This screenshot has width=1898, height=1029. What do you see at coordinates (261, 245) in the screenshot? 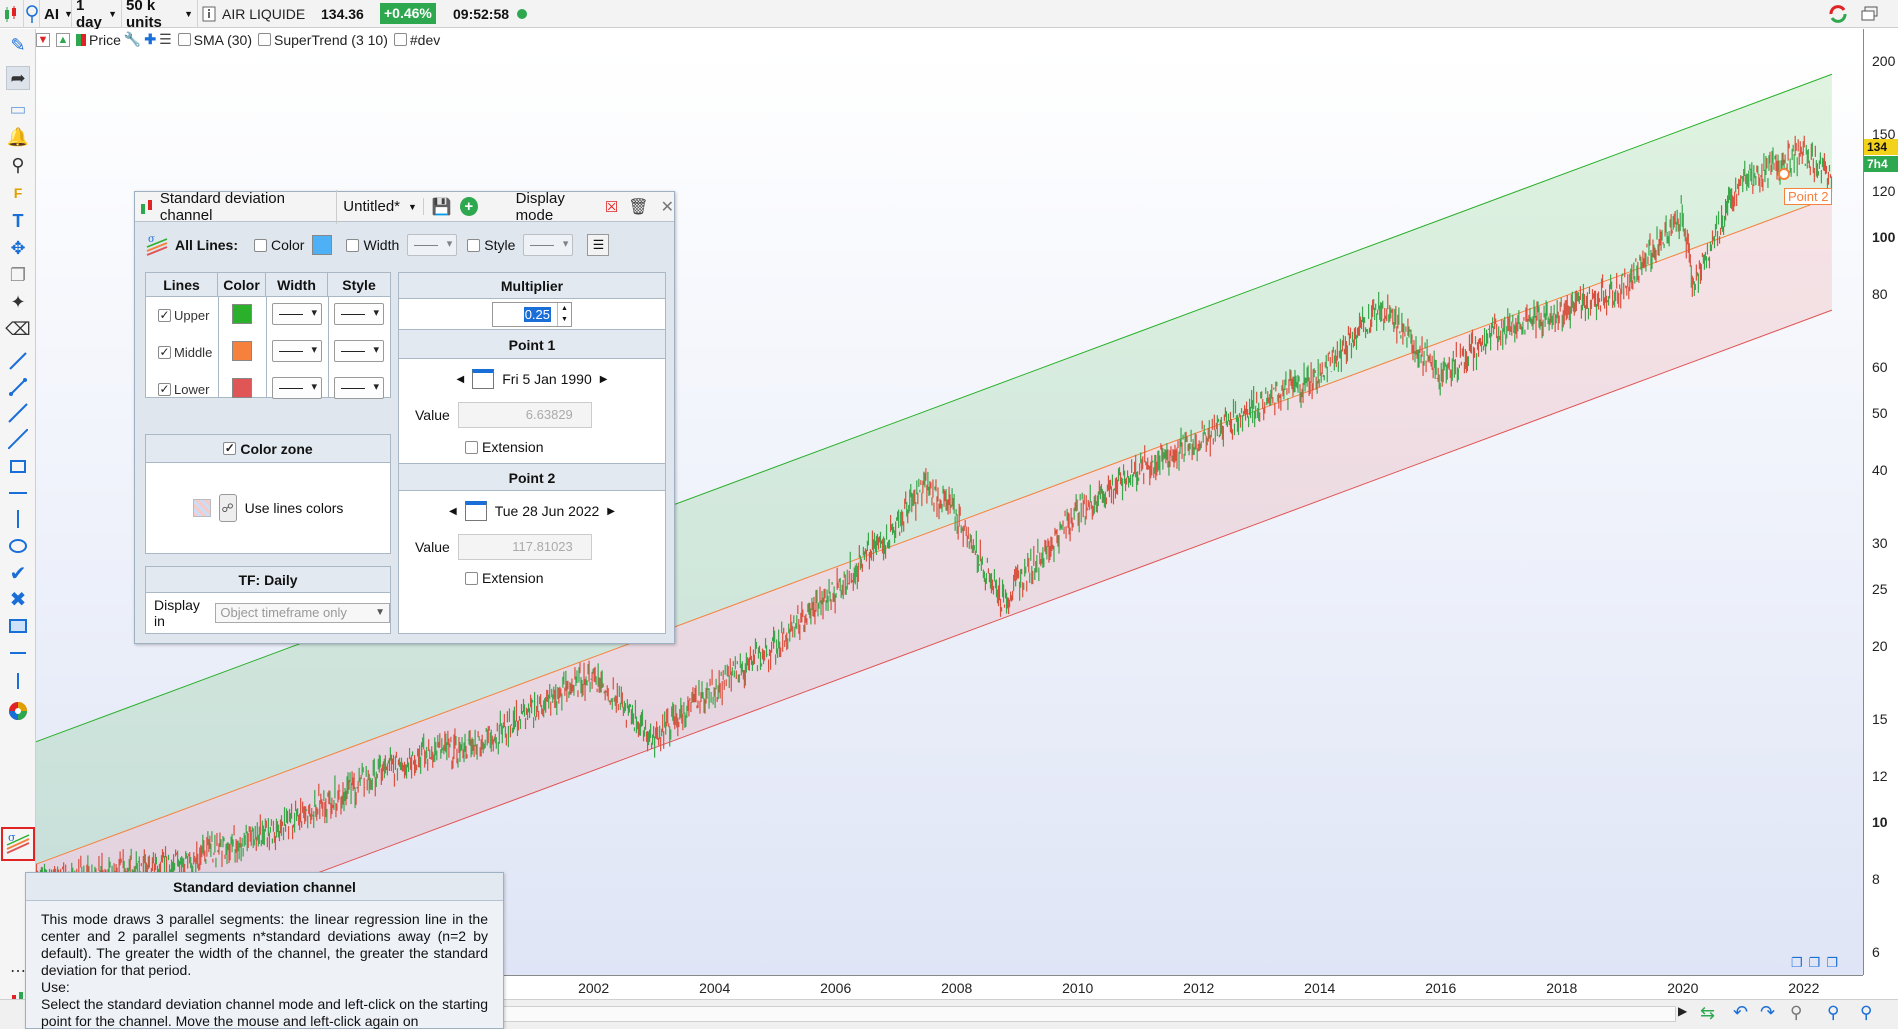
I see `all-color-checkbox` at bounding box center [261, 245].